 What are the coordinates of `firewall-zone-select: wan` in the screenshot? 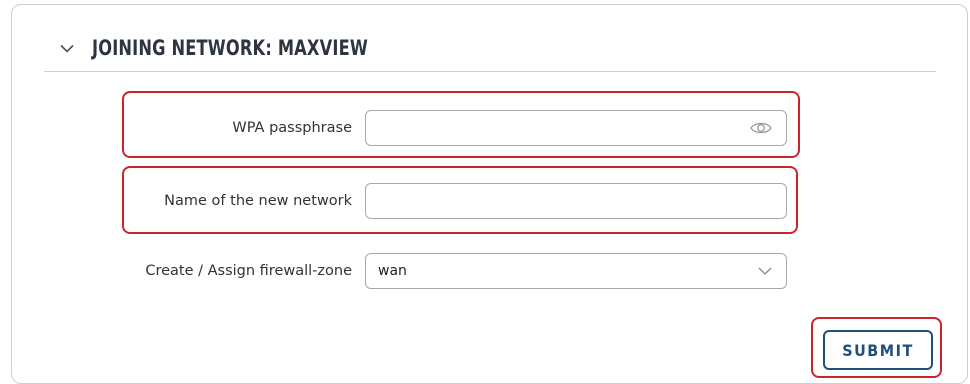 It's located at (576, 271).